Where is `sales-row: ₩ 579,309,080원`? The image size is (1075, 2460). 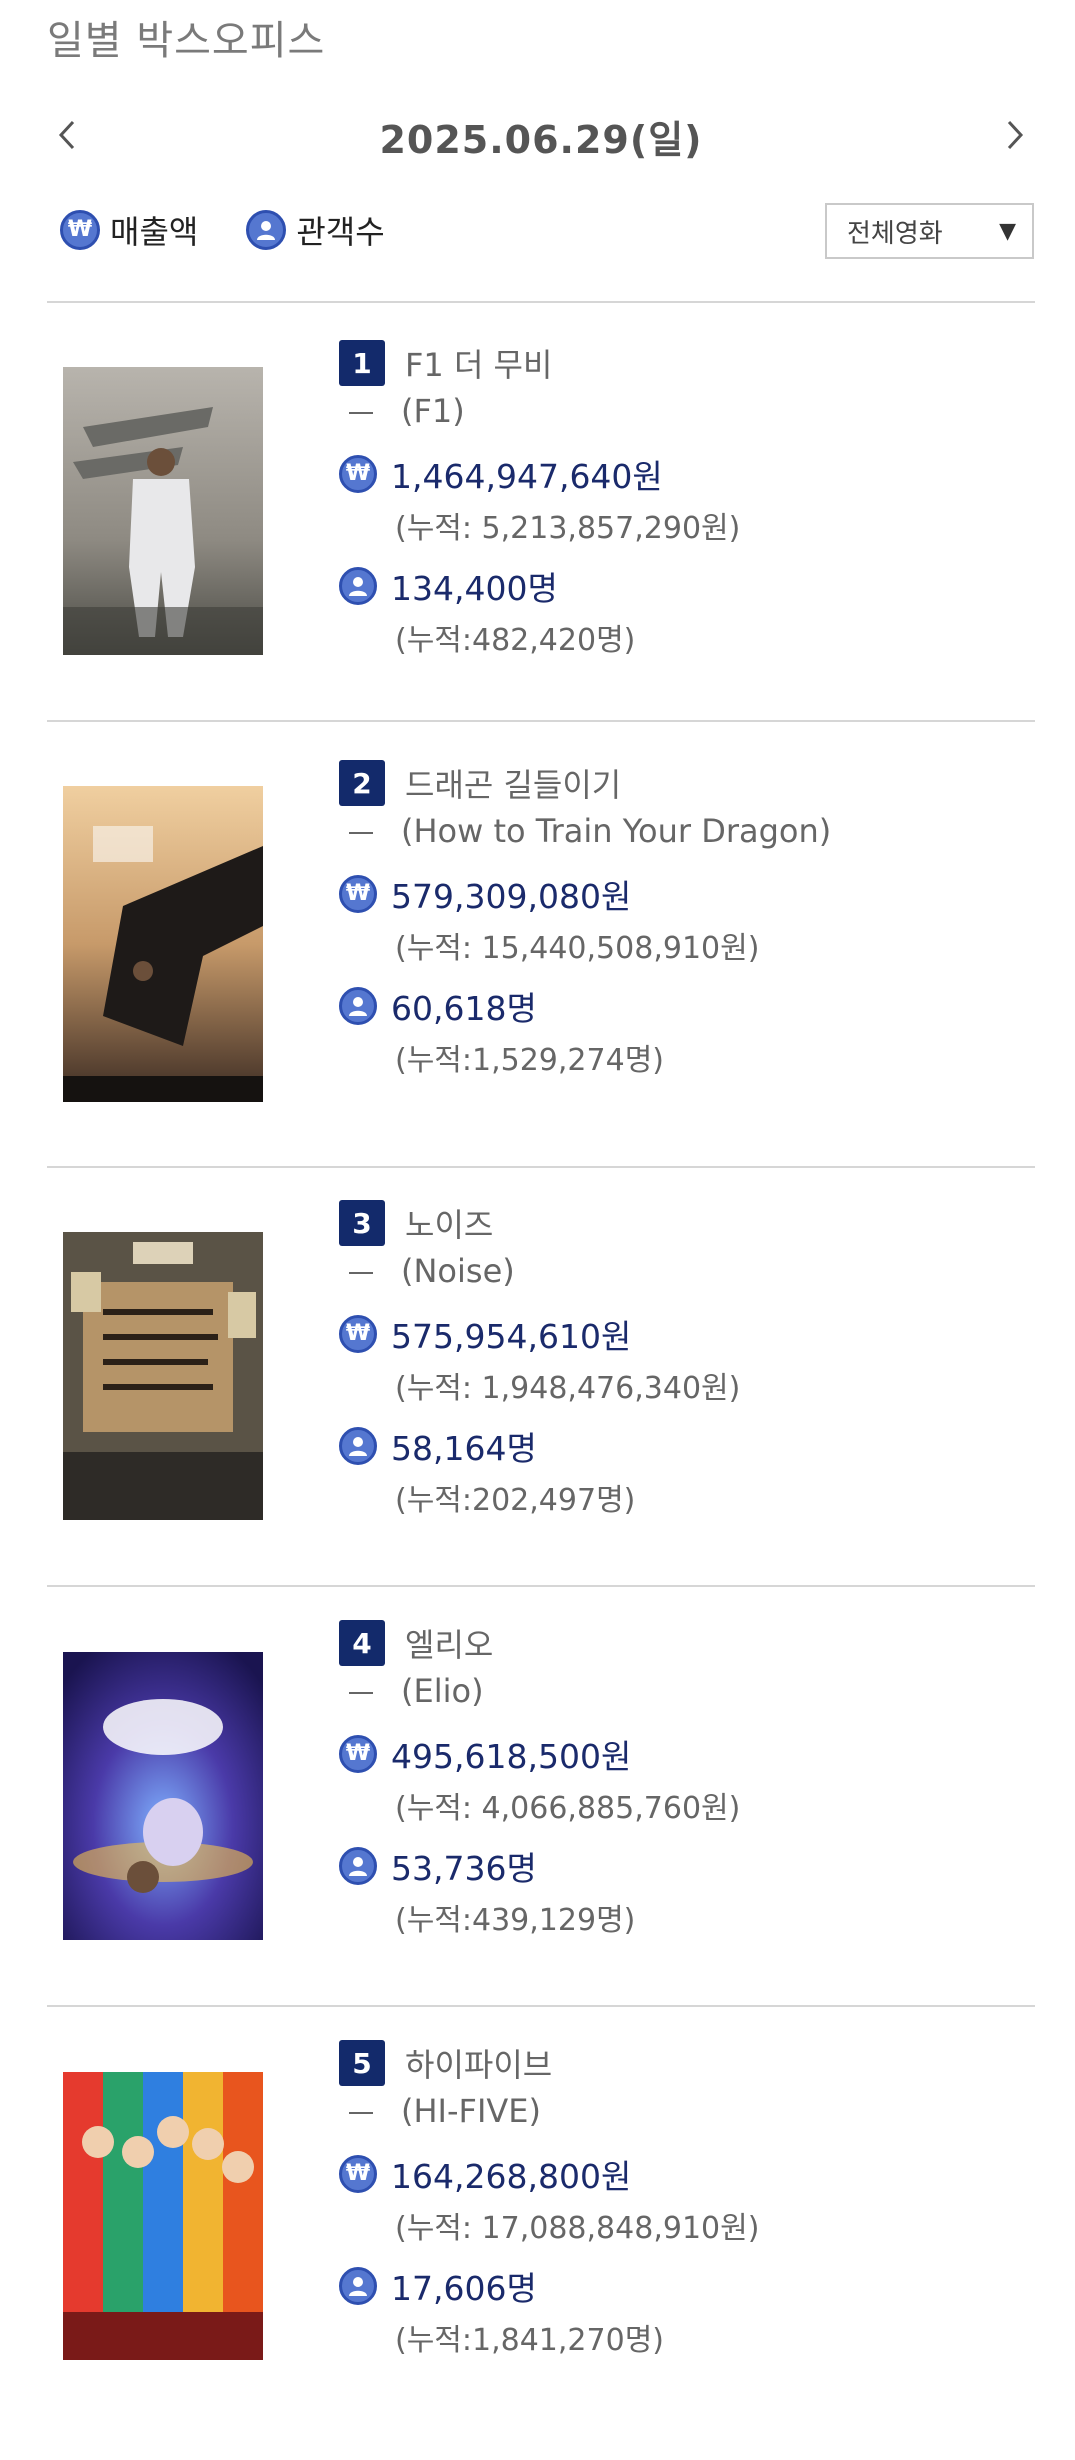
sales-row: ₩ 579,309,080원 is located at coordinates (485, 894).